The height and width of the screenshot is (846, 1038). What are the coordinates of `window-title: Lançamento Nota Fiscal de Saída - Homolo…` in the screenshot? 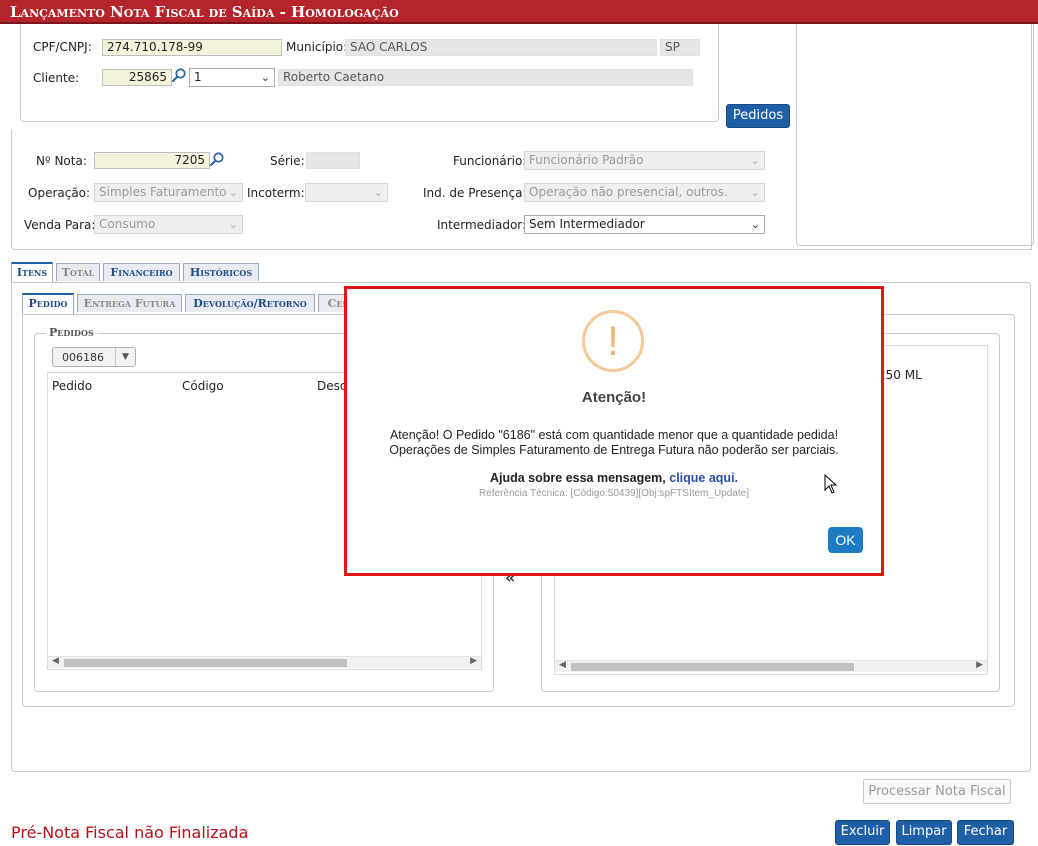 It's located at (204, 12).